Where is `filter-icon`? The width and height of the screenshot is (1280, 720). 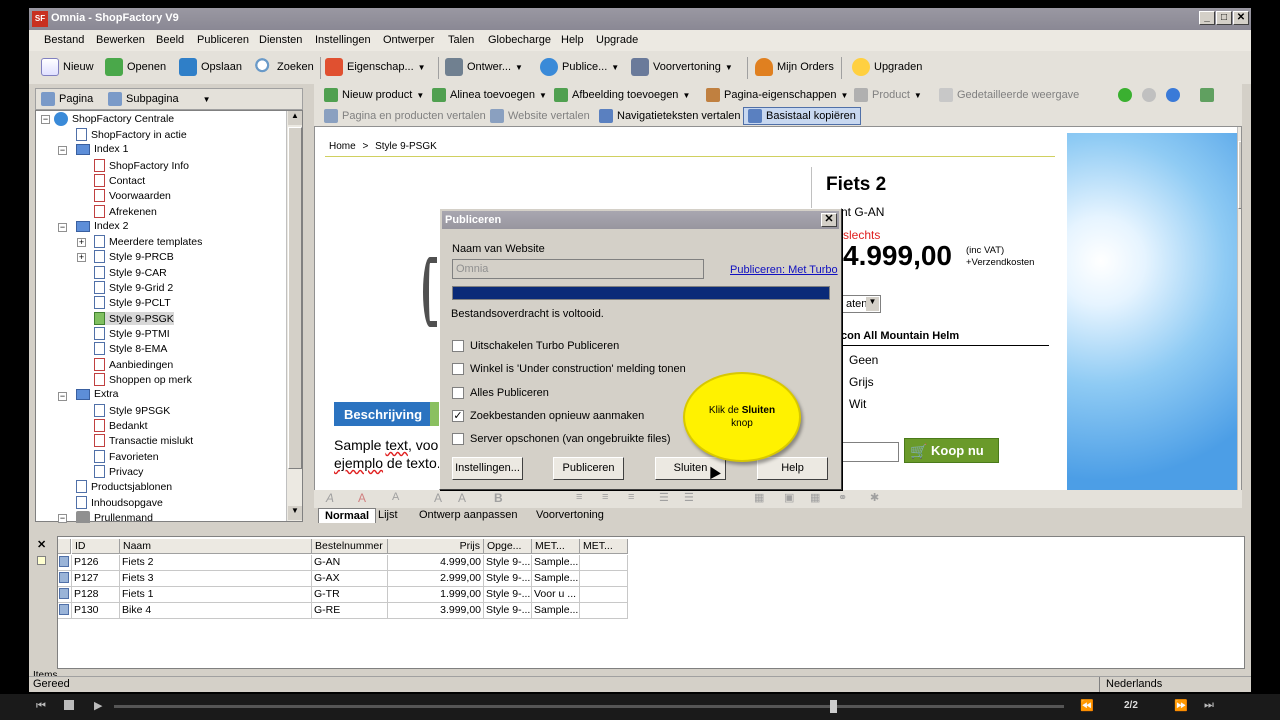 filter-icon is located at coordinates (41, 560).